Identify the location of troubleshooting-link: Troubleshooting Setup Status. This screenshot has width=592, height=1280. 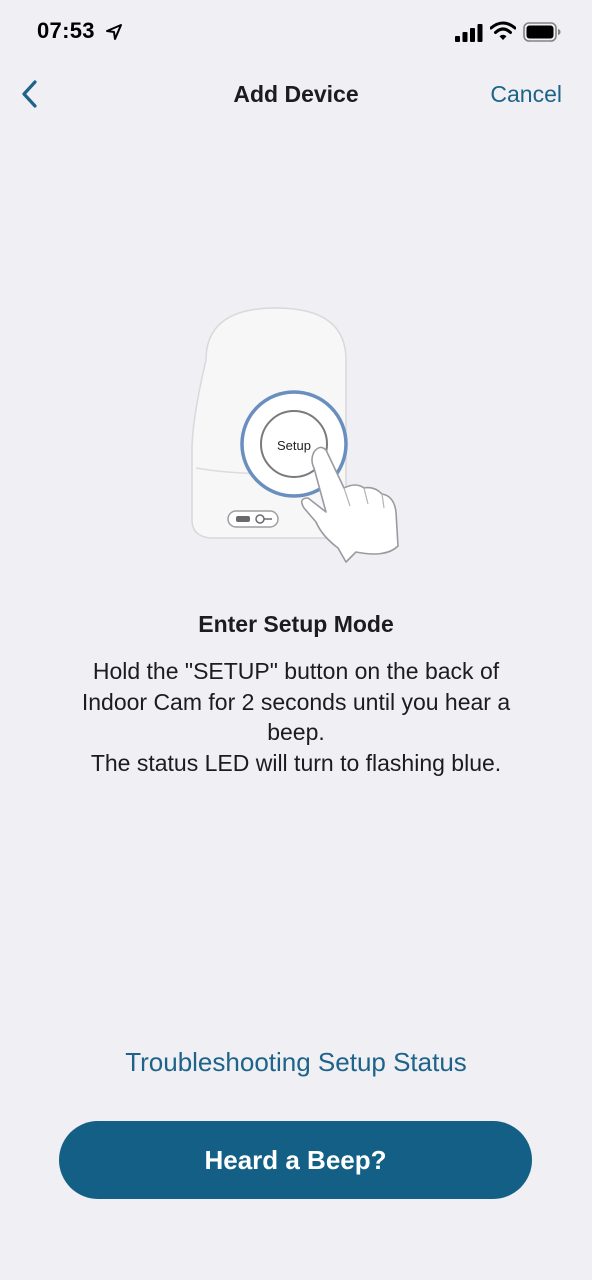
(296, 1062).